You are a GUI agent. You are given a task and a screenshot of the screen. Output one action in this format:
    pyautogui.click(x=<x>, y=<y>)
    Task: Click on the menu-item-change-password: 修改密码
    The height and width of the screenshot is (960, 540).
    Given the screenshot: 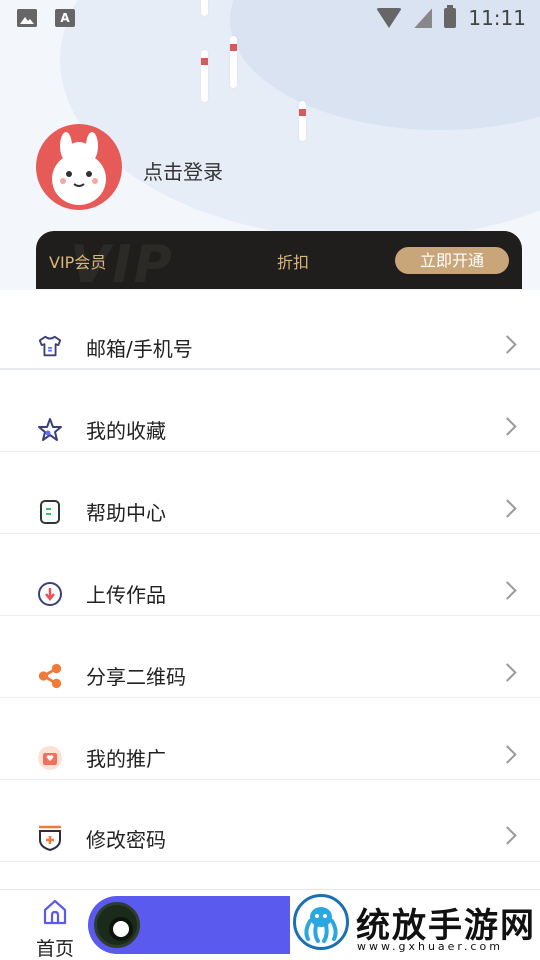 What is the action you would take?
    pyautogui.click(x=270, y=821)
    